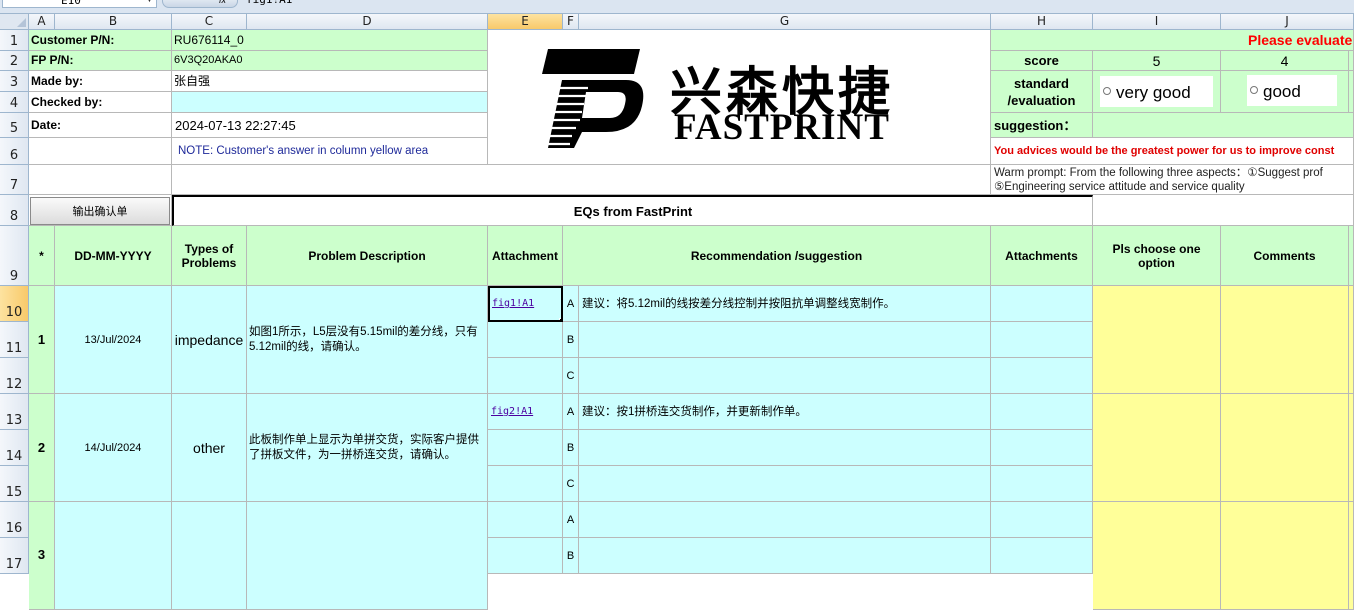  I want to click on row-header-10: 10, so click(14, 304).